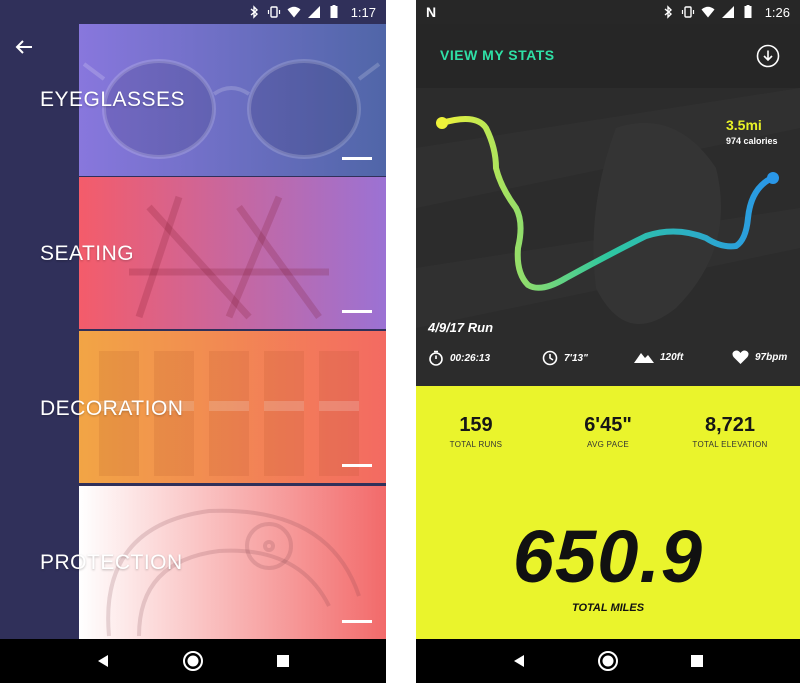  I want to click on back-arrow-icon, so click(24, 47).